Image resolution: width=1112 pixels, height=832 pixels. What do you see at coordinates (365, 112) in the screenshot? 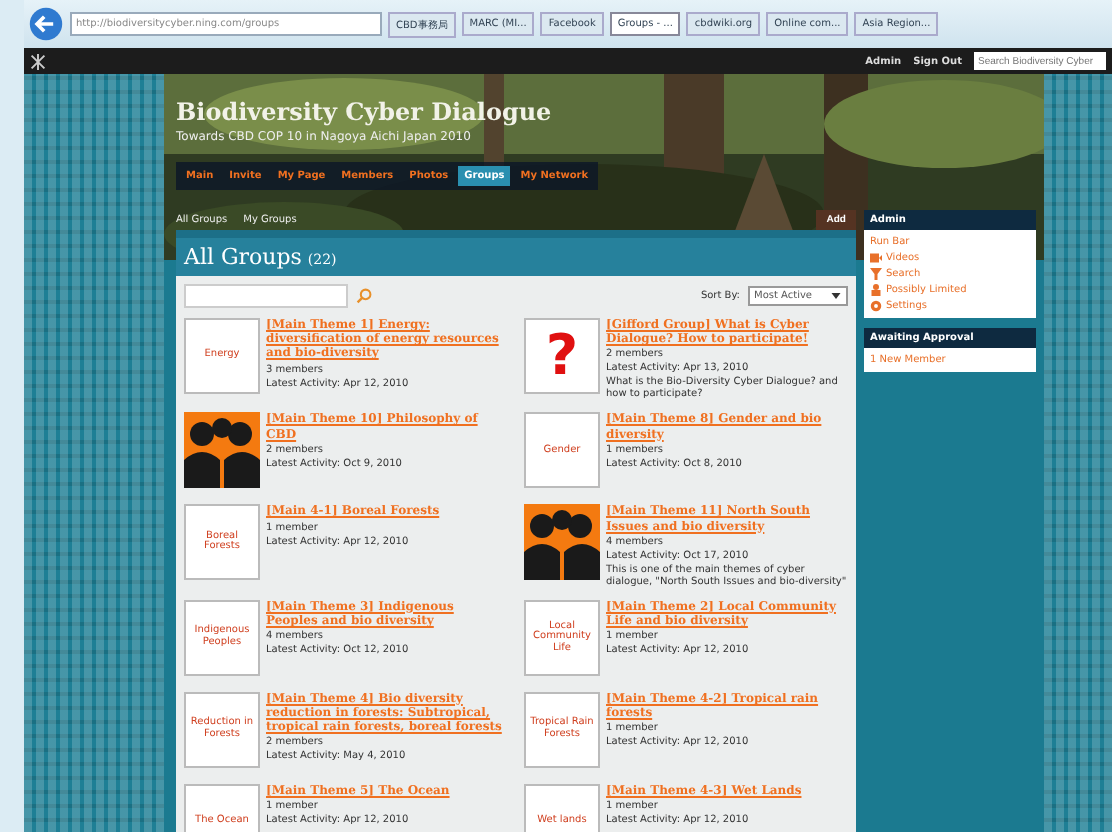
I see `site-title: Biodiversity Cyber Dialogue` at bounding box center [365, 112].